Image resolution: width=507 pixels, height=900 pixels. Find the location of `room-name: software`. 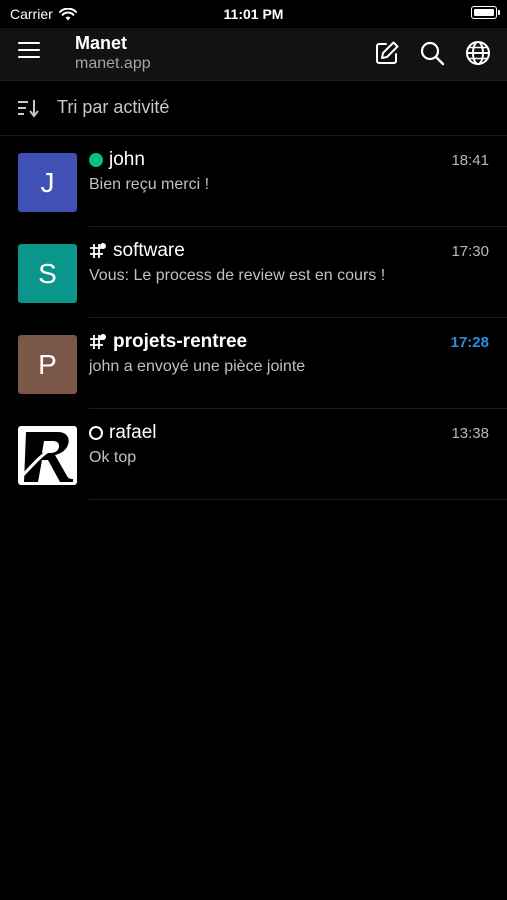

room-name: software is located at coordinates (149, 250).